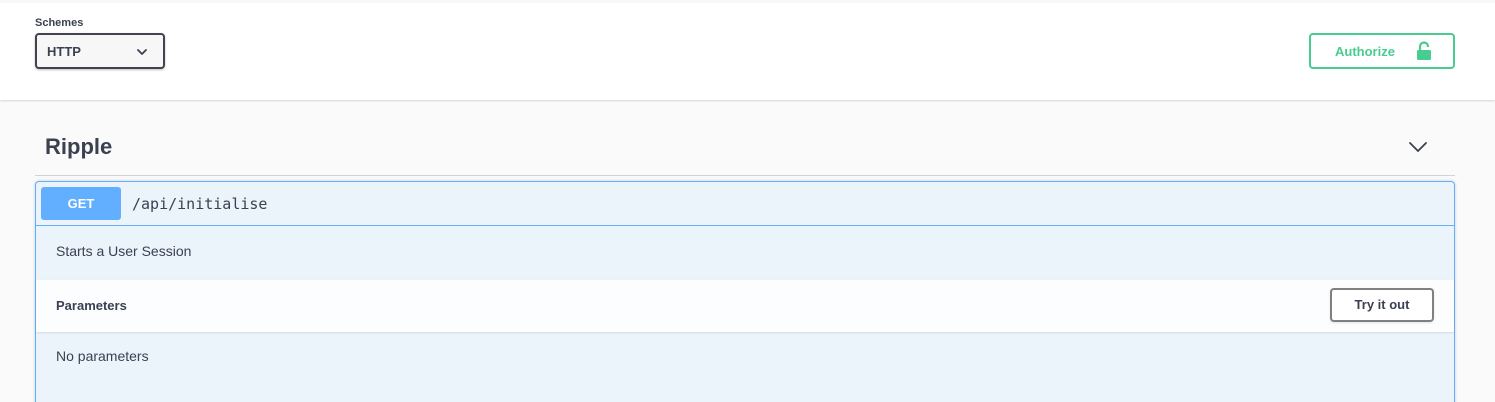 Image resolution: width=1495 pixels, height=402 pixels. Describe the element at coordinates (64, 51) in the screenshot. I see `schemes-selected-value: HTTP` at that location.